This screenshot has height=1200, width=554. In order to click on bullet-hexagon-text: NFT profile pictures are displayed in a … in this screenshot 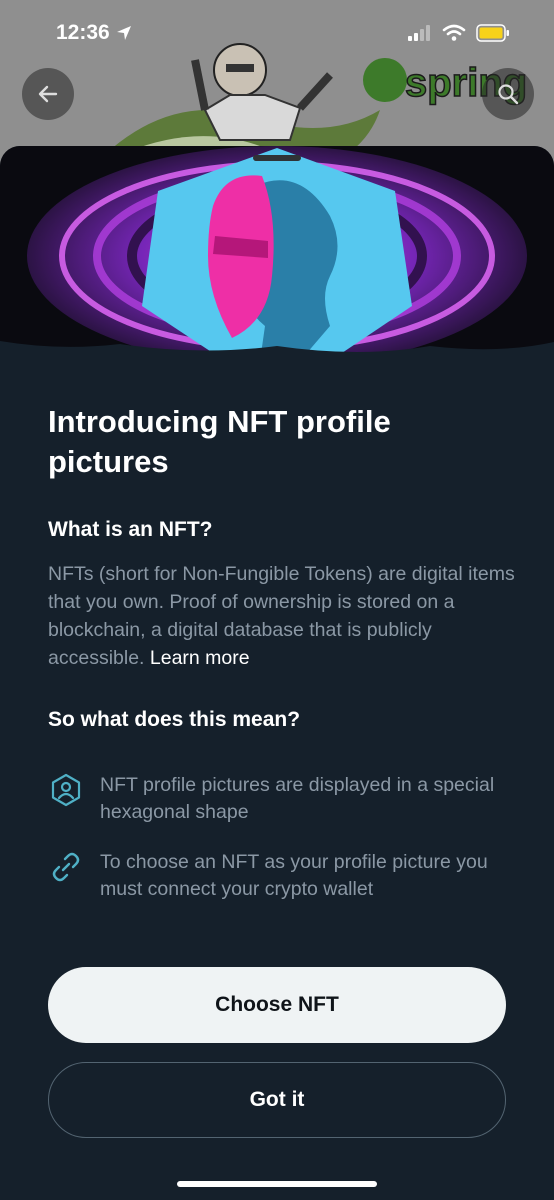, I will do `click(297, 798)`.